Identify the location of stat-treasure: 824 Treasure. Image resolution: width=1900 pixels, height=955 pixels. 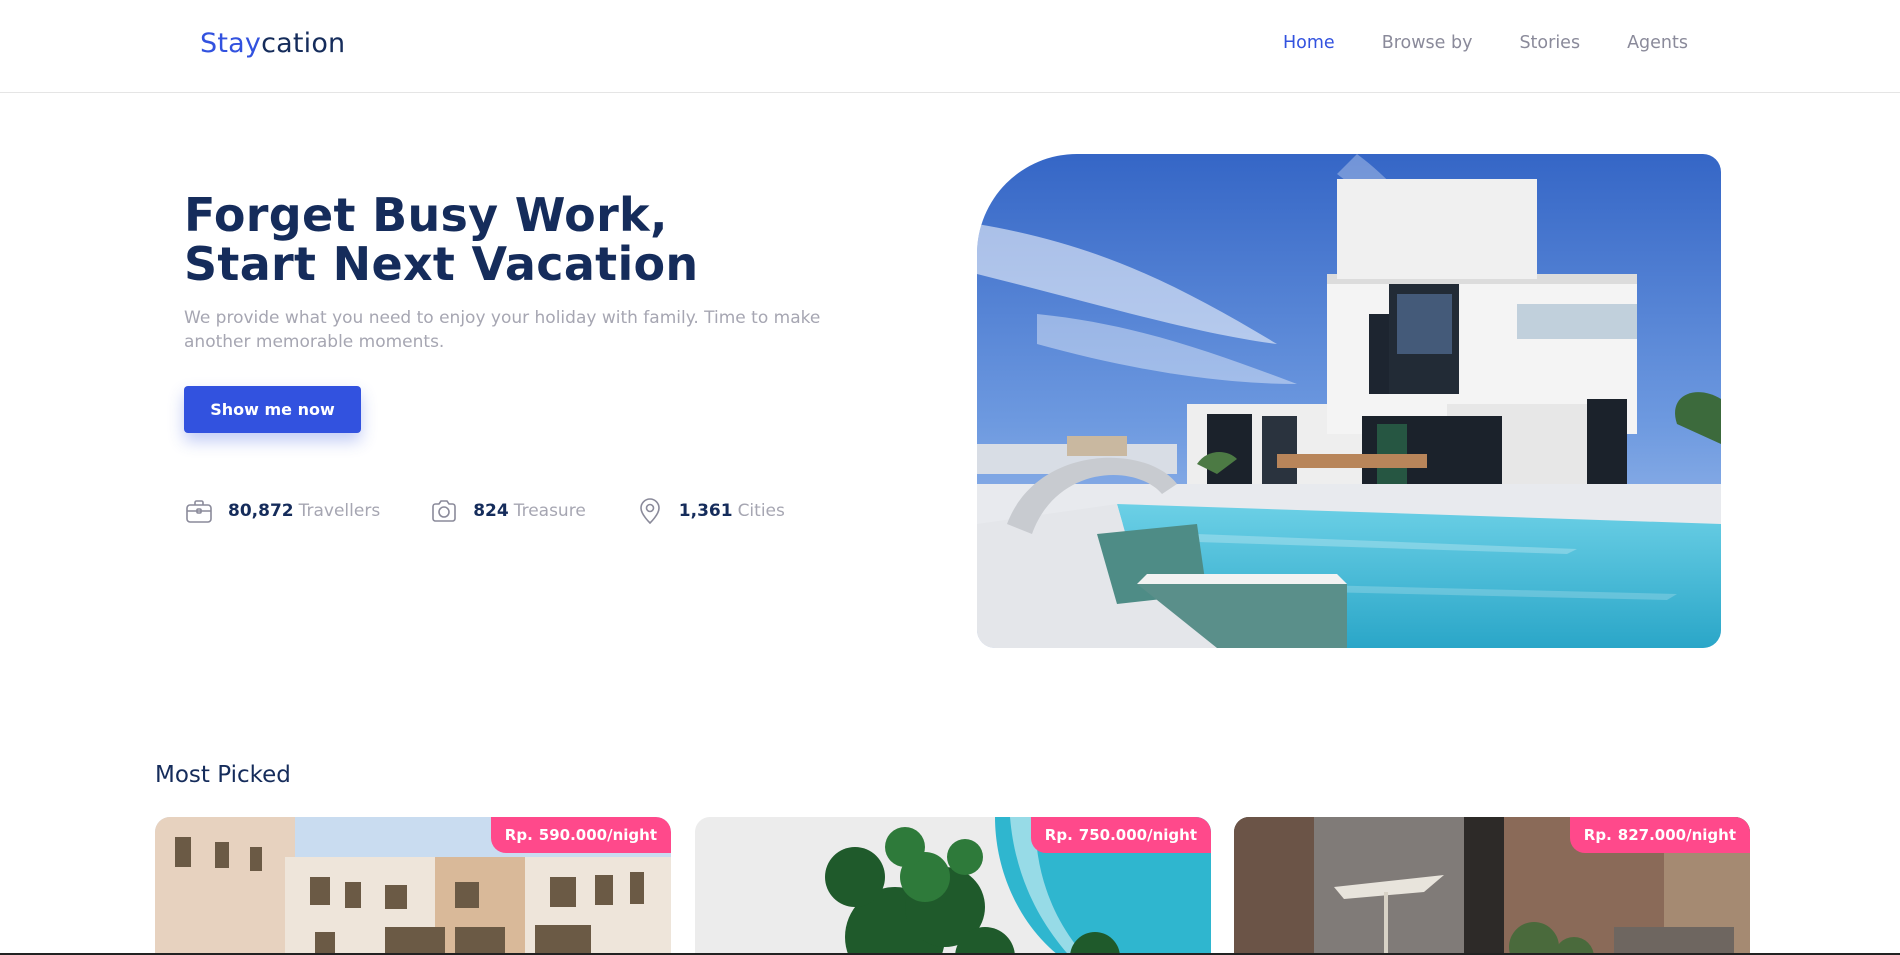
(507, 511).